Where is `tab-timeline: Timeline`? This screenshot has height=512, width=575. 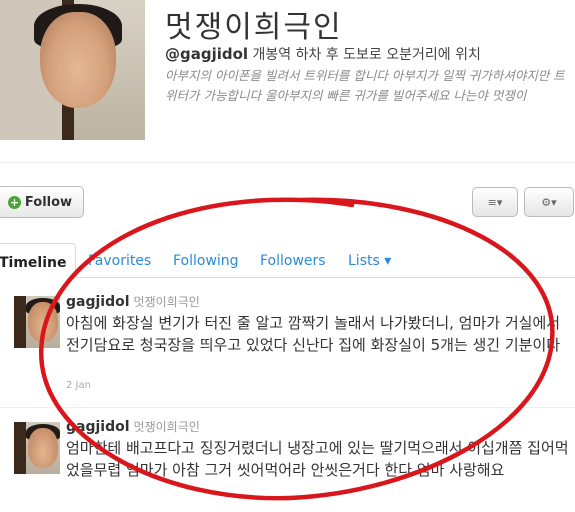 tab-timeline: Timeline is located at coordinates (38, 261).